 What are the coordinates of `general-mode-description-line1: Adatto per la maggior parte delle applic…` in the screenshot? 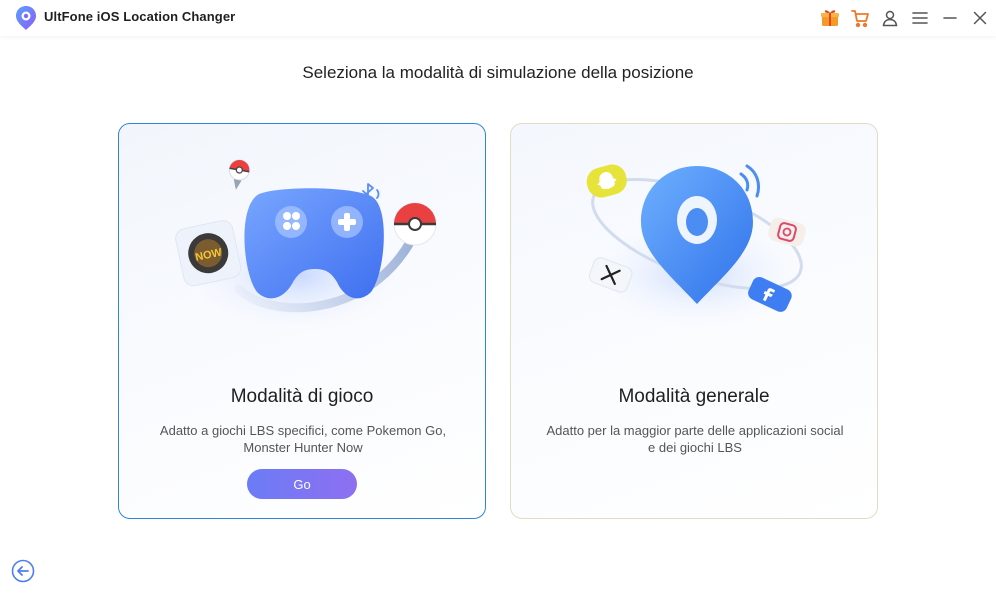 It's located at (695, 430).